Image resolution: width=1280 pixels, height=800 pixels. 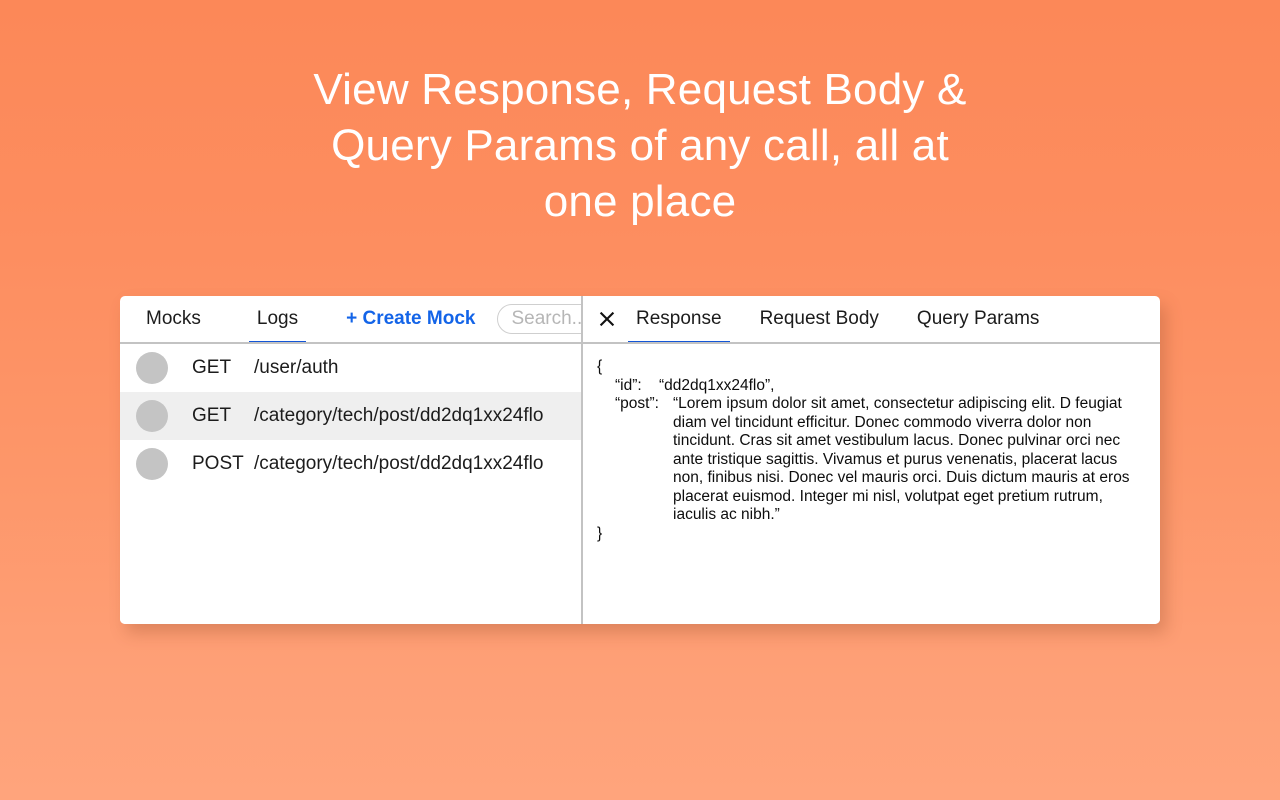 What do you see at coordinates (717, 385) in the screenshot?
I see `json-value: “dd2dq1xx24flo”,` at bounding box center [717, 385].